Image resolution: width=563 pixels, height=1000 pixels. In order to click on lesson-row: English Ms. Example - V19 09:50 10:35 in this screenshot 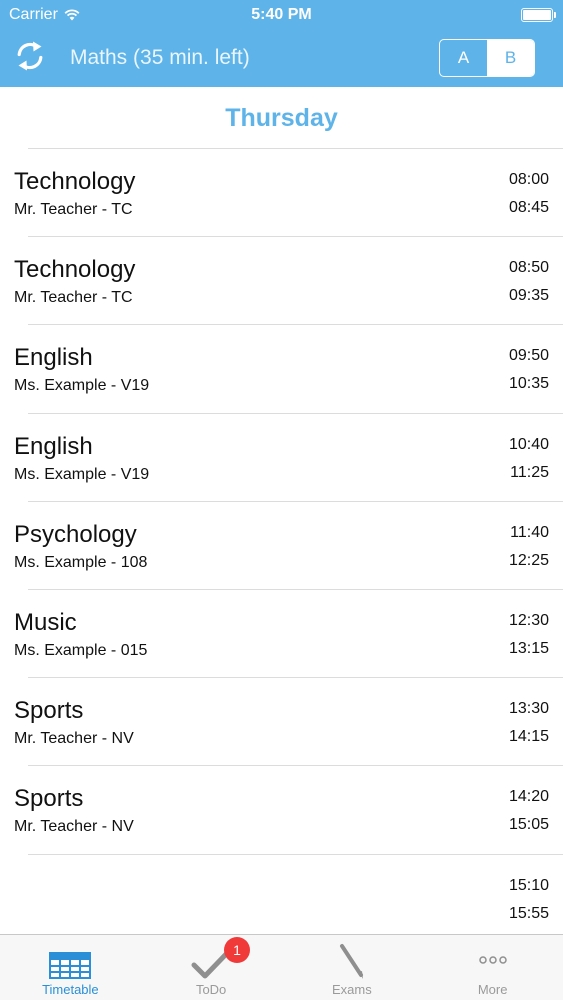, I will do `click(288, 369)`.